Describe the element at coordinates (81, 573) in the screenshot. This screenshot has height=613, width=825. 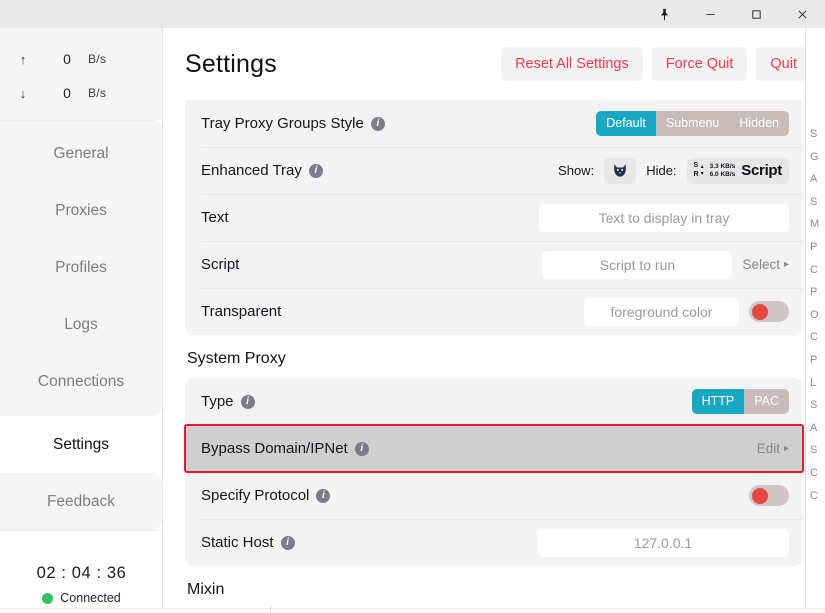
I see `uptime-value: 02 : 04 : 36` at that location.